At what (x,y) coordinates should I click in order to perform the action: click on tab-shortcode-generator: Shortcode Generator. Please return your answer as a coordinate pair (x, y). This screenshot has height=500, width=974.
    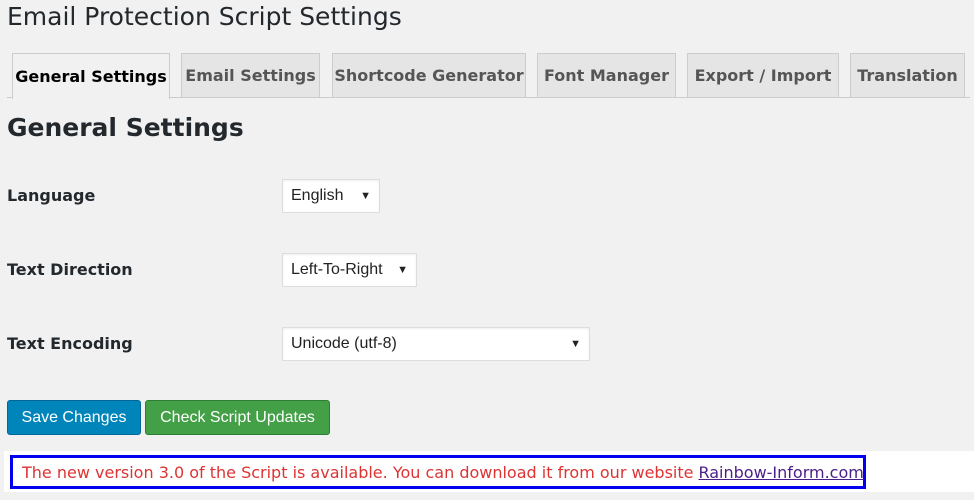
    Looking at the image, I should click on (429, 75).